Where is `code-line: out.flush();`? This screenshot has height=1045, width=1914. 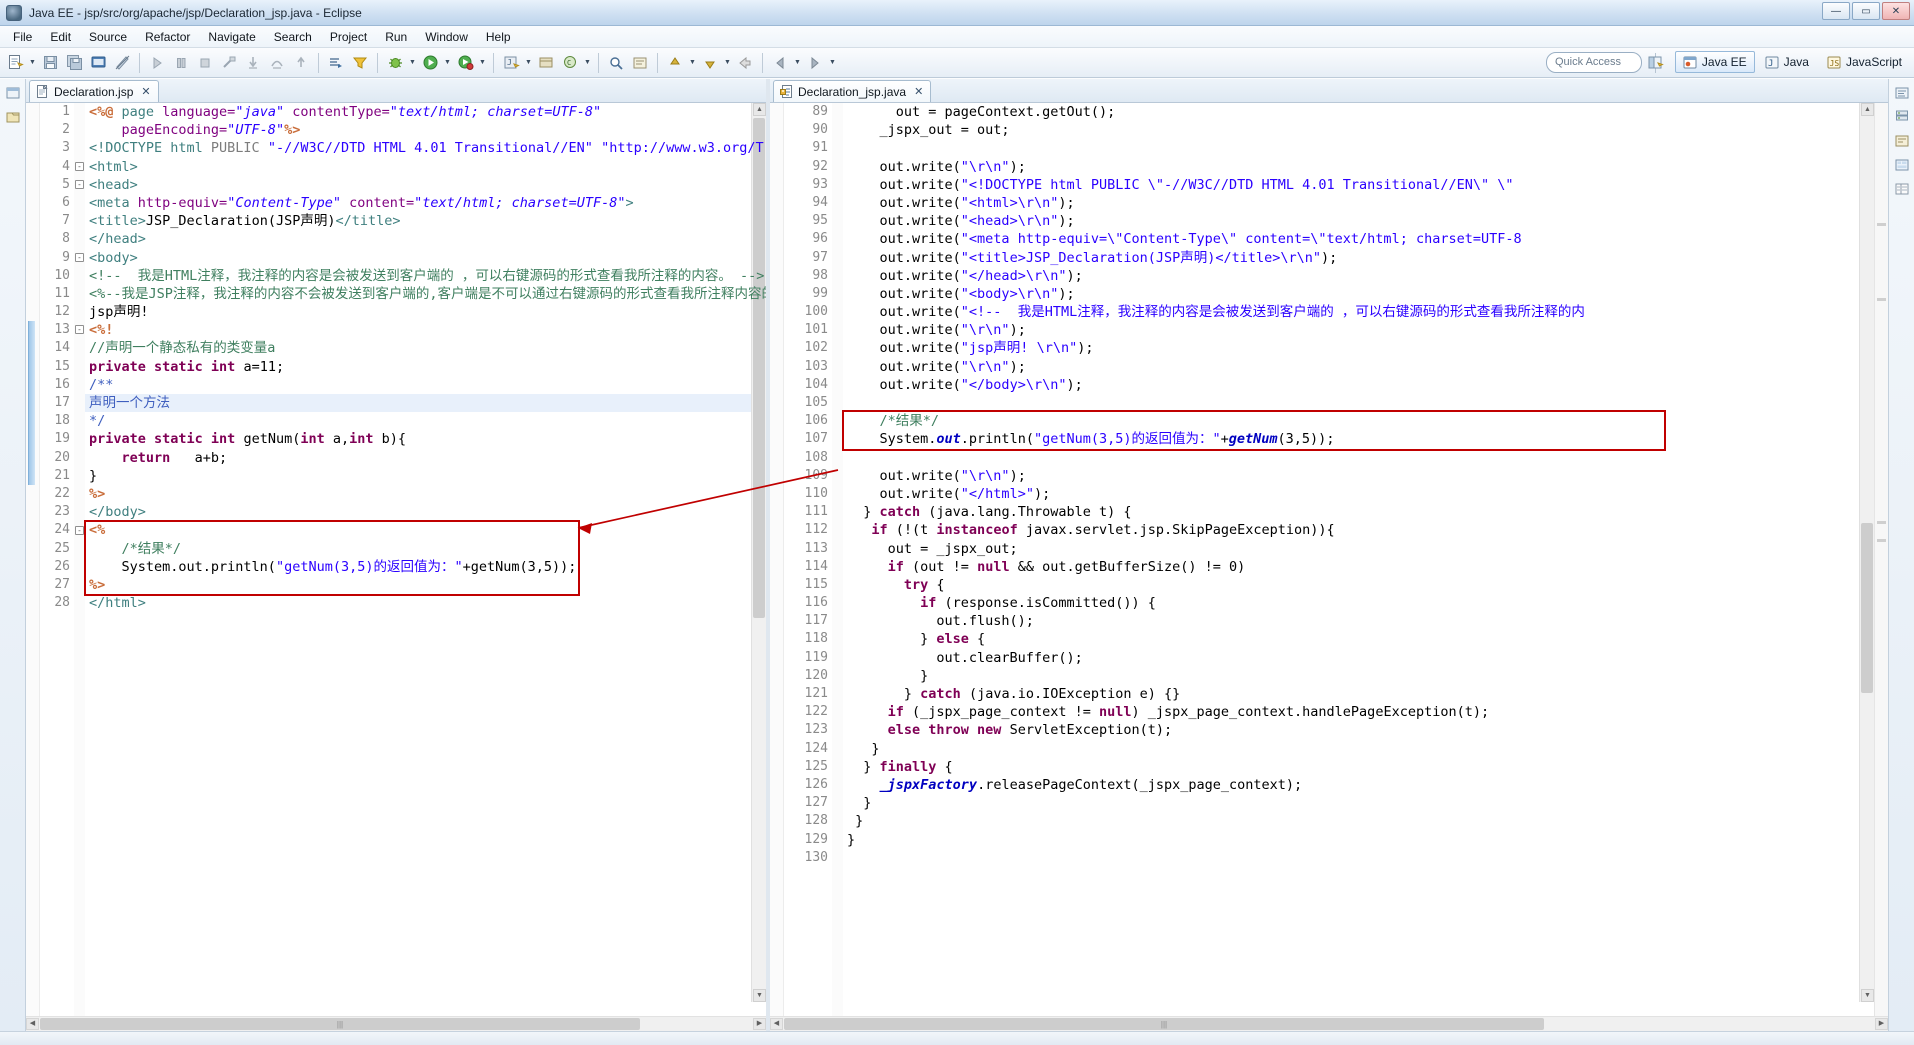 code-line: out.flush(); is located at coordinates (1367, 621).